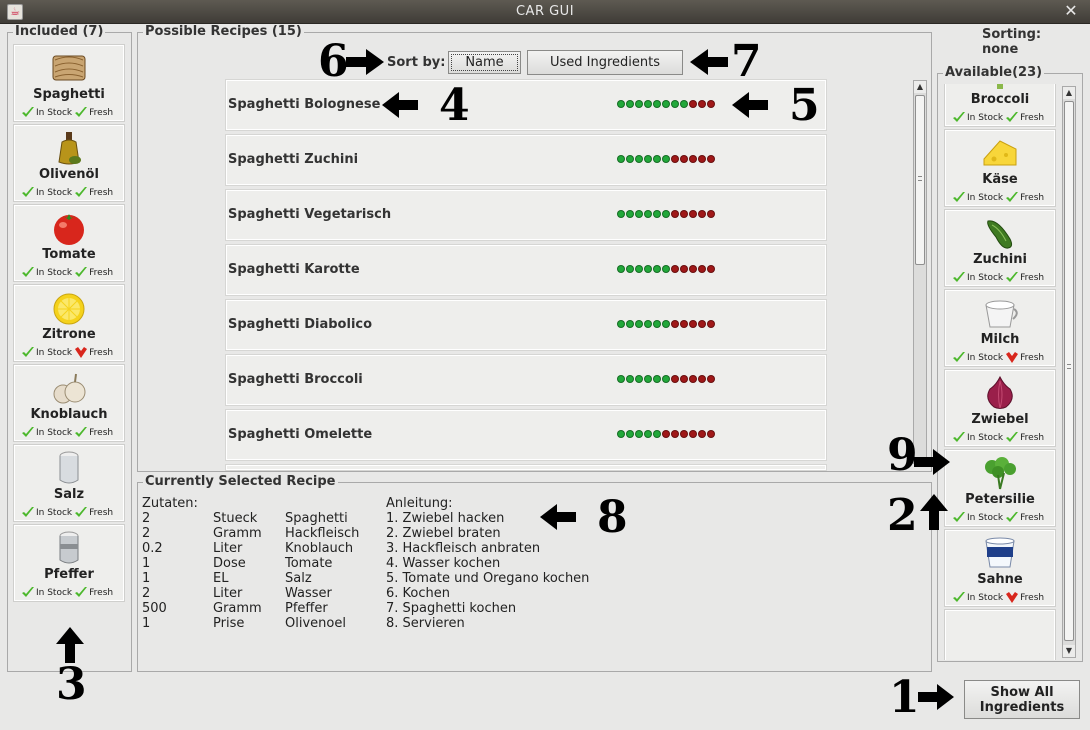 Image resolution: width=1090 pixels, height=730 pixels. Describe the element at coordinates (526, 325) in the screenshot. I see `recipe-row: Spaghetti Diabolico` at that location.